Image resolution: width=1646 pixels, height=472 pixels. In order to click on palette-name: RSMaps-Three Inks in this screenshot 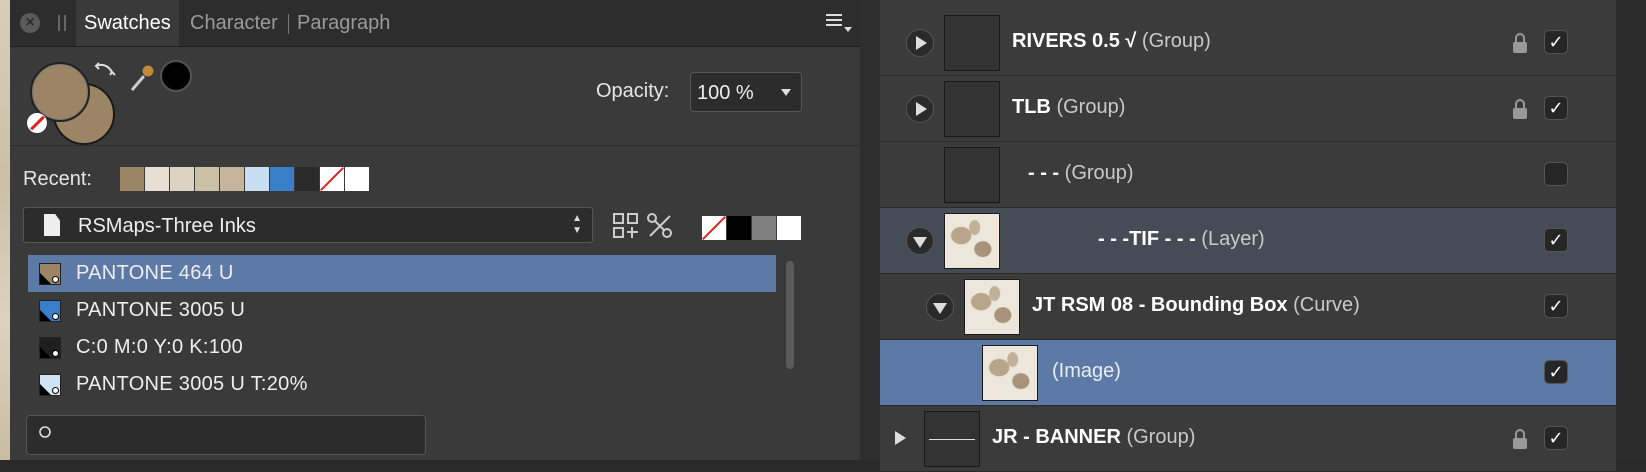, I will do `click(167, 226)`.